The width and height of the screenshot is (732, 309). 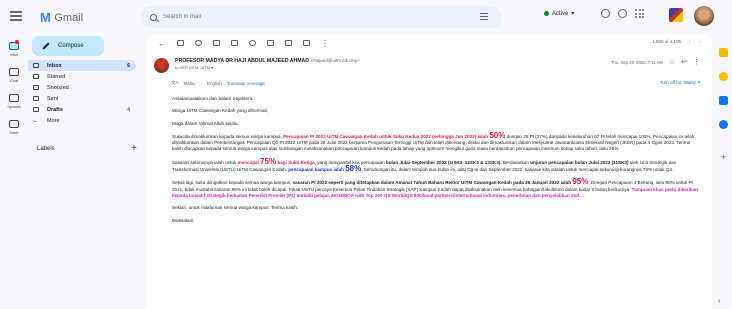 What do you see at coordinates (14, 171) in the screenshot?
I see `left-rail: Mail Chat Spaces Meet` at bounding box center [14, 171].